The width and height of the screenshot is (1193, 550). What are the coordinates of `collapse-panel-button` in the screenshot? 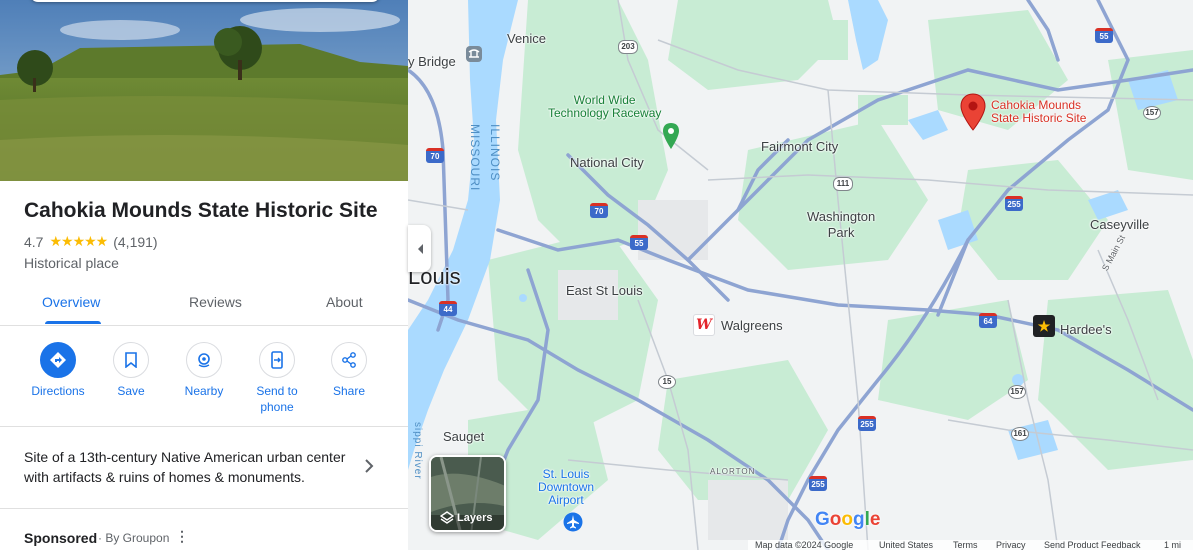 It's located at (419, 248).